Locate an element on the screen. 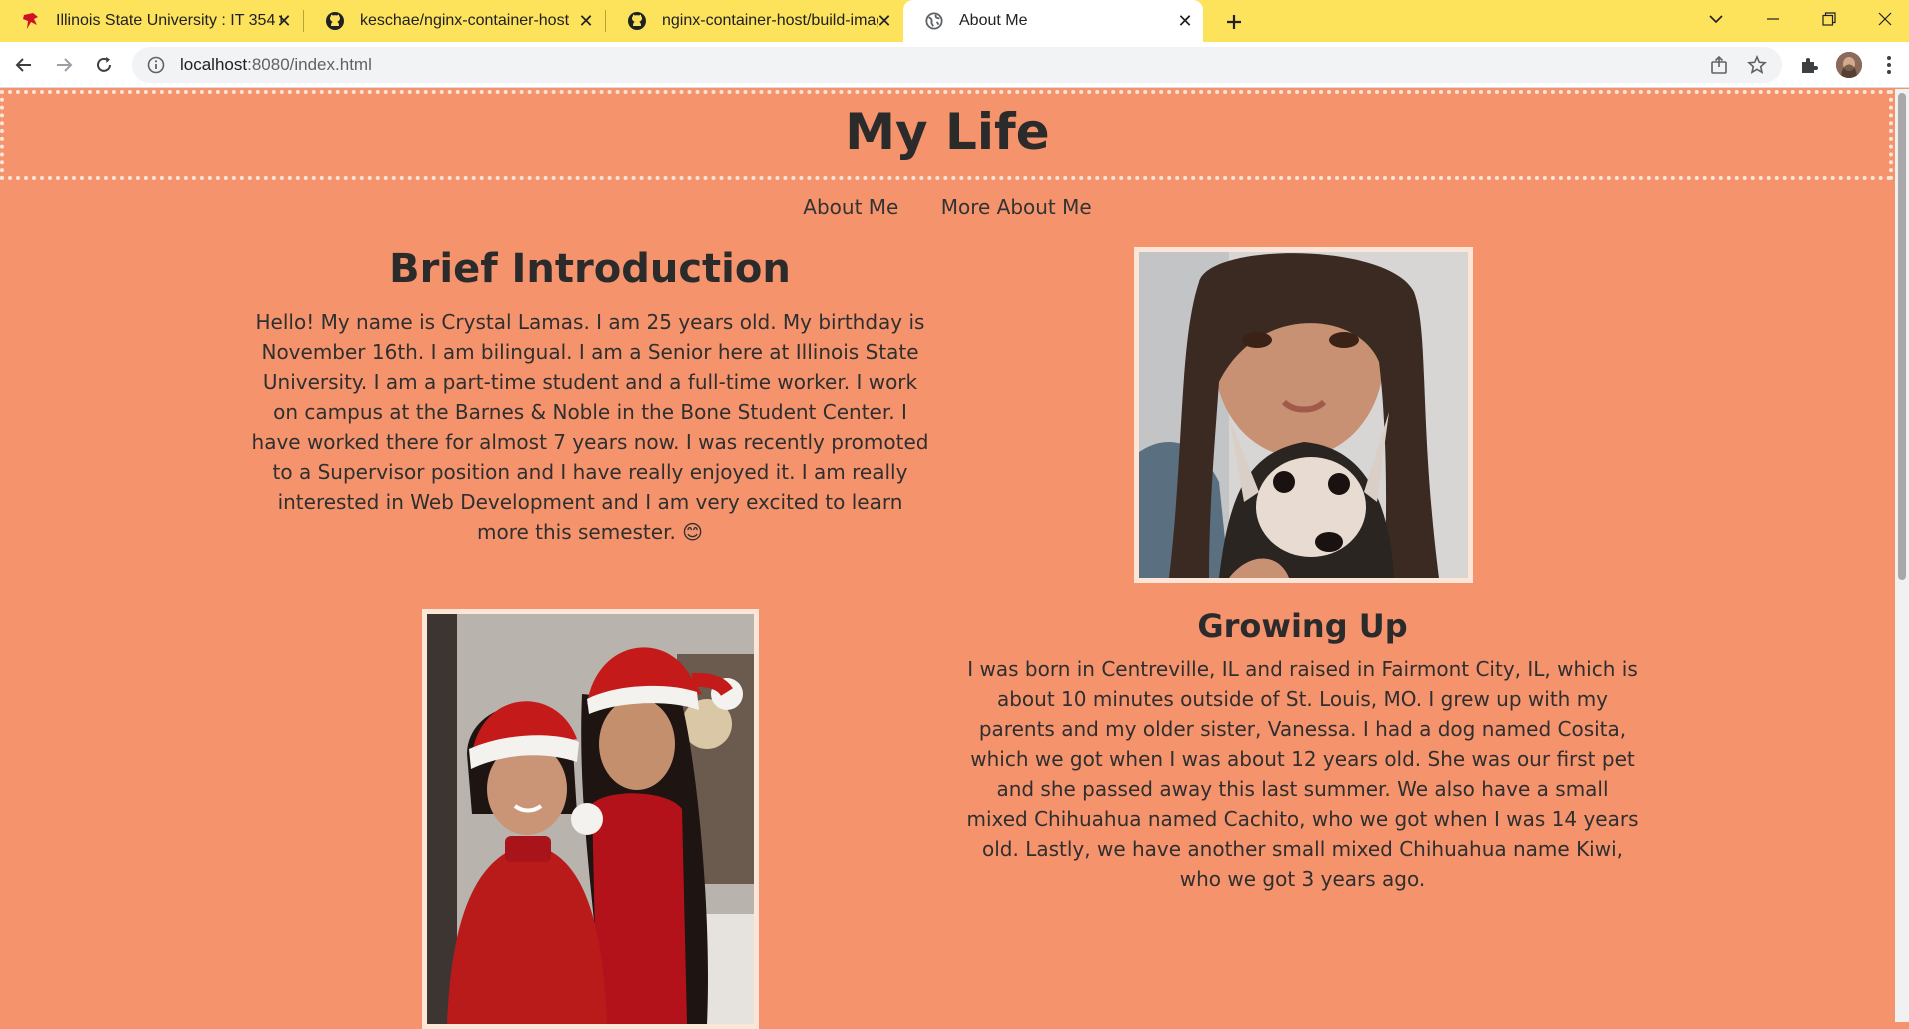 Image resolution: width=1909 pixels, height=1029 pixels. share-icon is located at coordinates (1719, 65).